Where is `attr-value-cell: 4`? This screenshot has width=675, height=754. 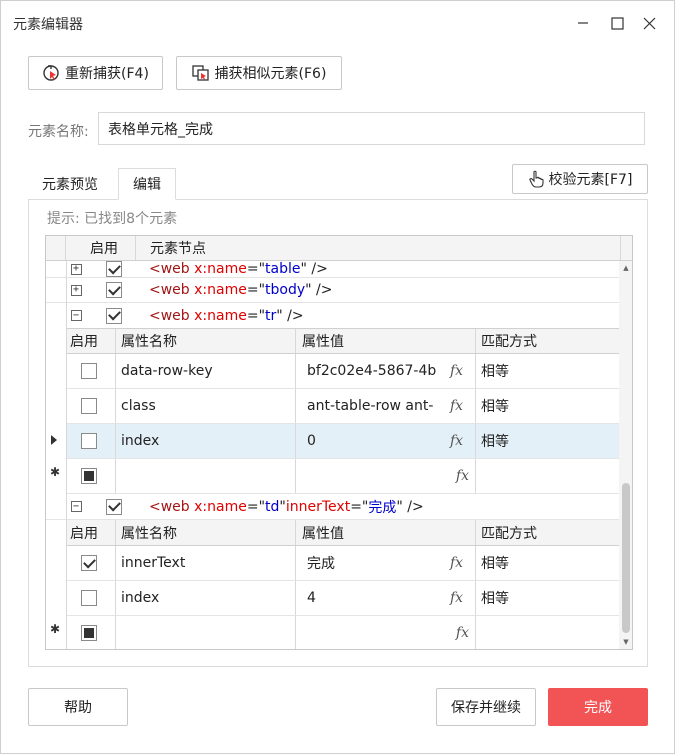 attr-value-cell: 4 is located at coordinates (374, 598).